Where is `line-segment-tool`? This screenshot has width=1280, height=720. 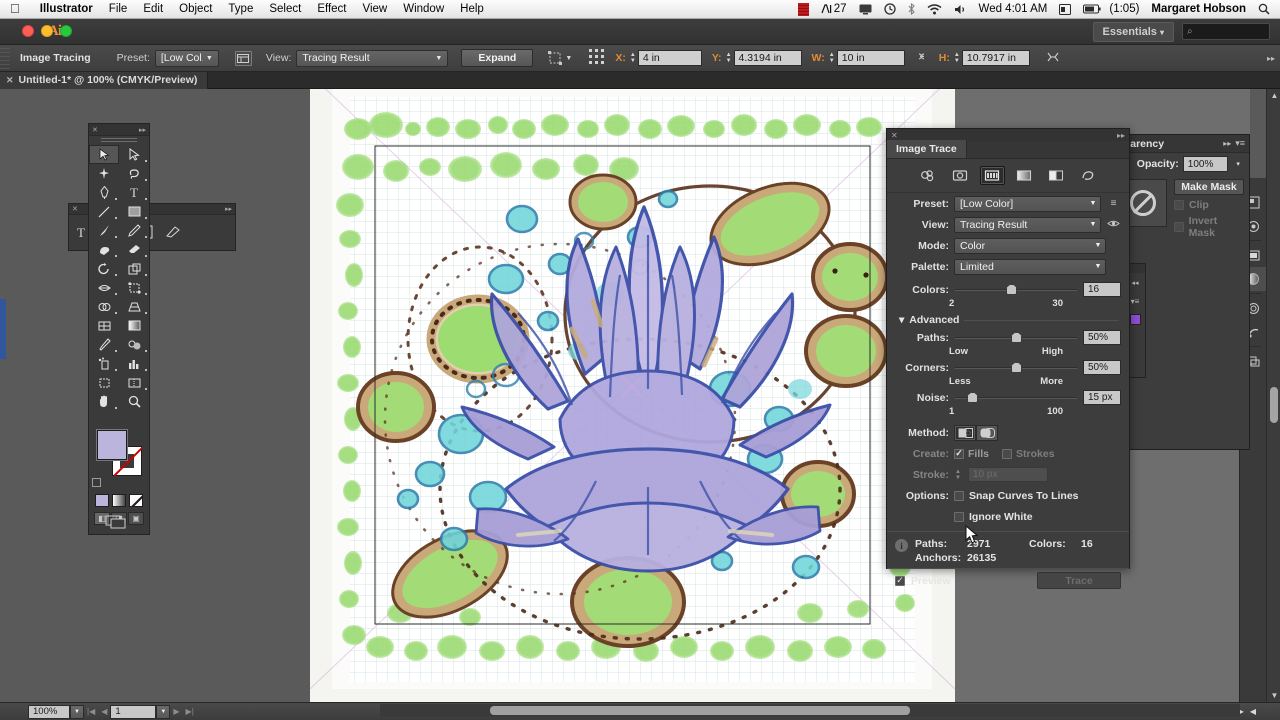 line-segment-tool is located at coordinates (104, 211).